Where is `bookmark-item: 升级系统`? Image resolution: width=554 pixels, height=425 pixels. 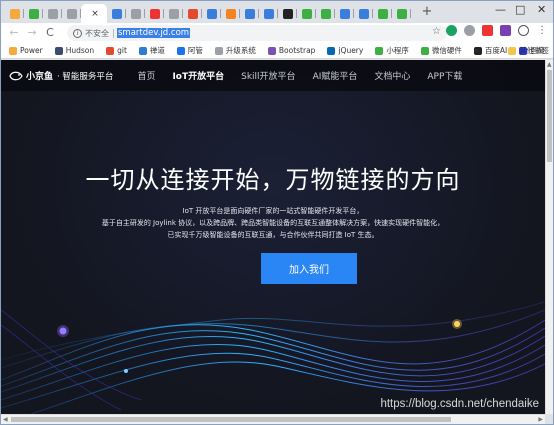 bookmark-item: 升级系统 is located at coordinates (235, 50).